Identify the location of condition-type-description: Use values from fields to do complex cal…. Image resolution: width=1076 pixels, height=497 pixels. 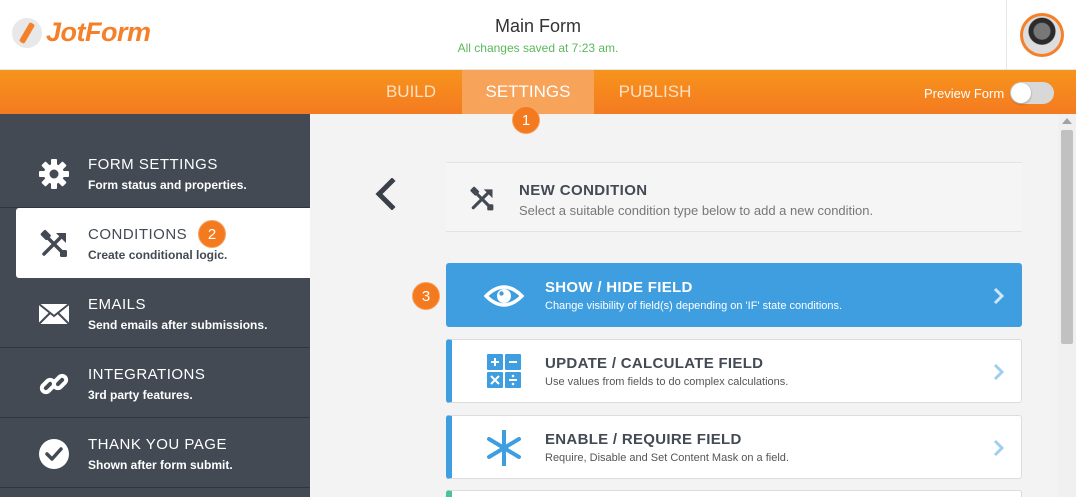
(667, 382).